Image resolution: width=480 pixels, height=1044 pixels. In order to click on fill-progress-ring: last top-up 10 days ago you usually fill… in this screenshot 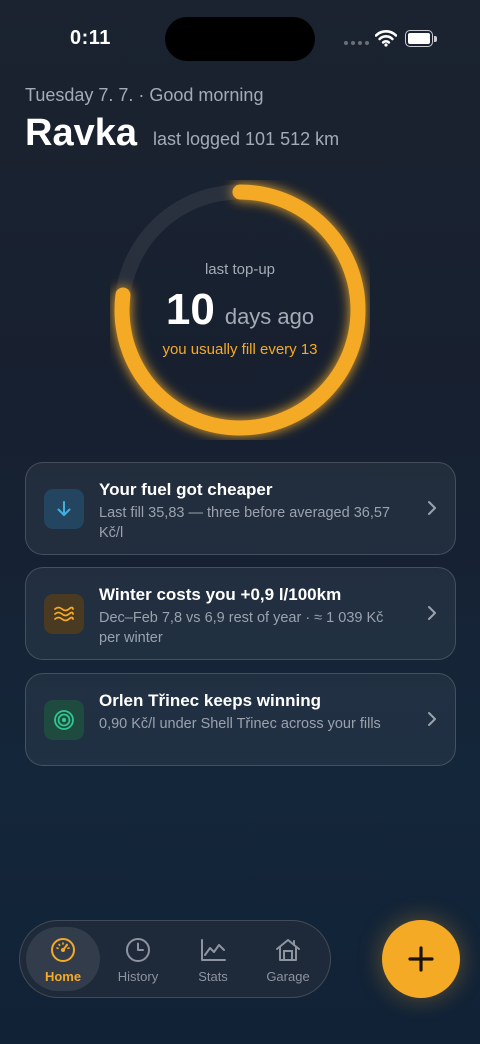, I will do `click(240, 310)`.